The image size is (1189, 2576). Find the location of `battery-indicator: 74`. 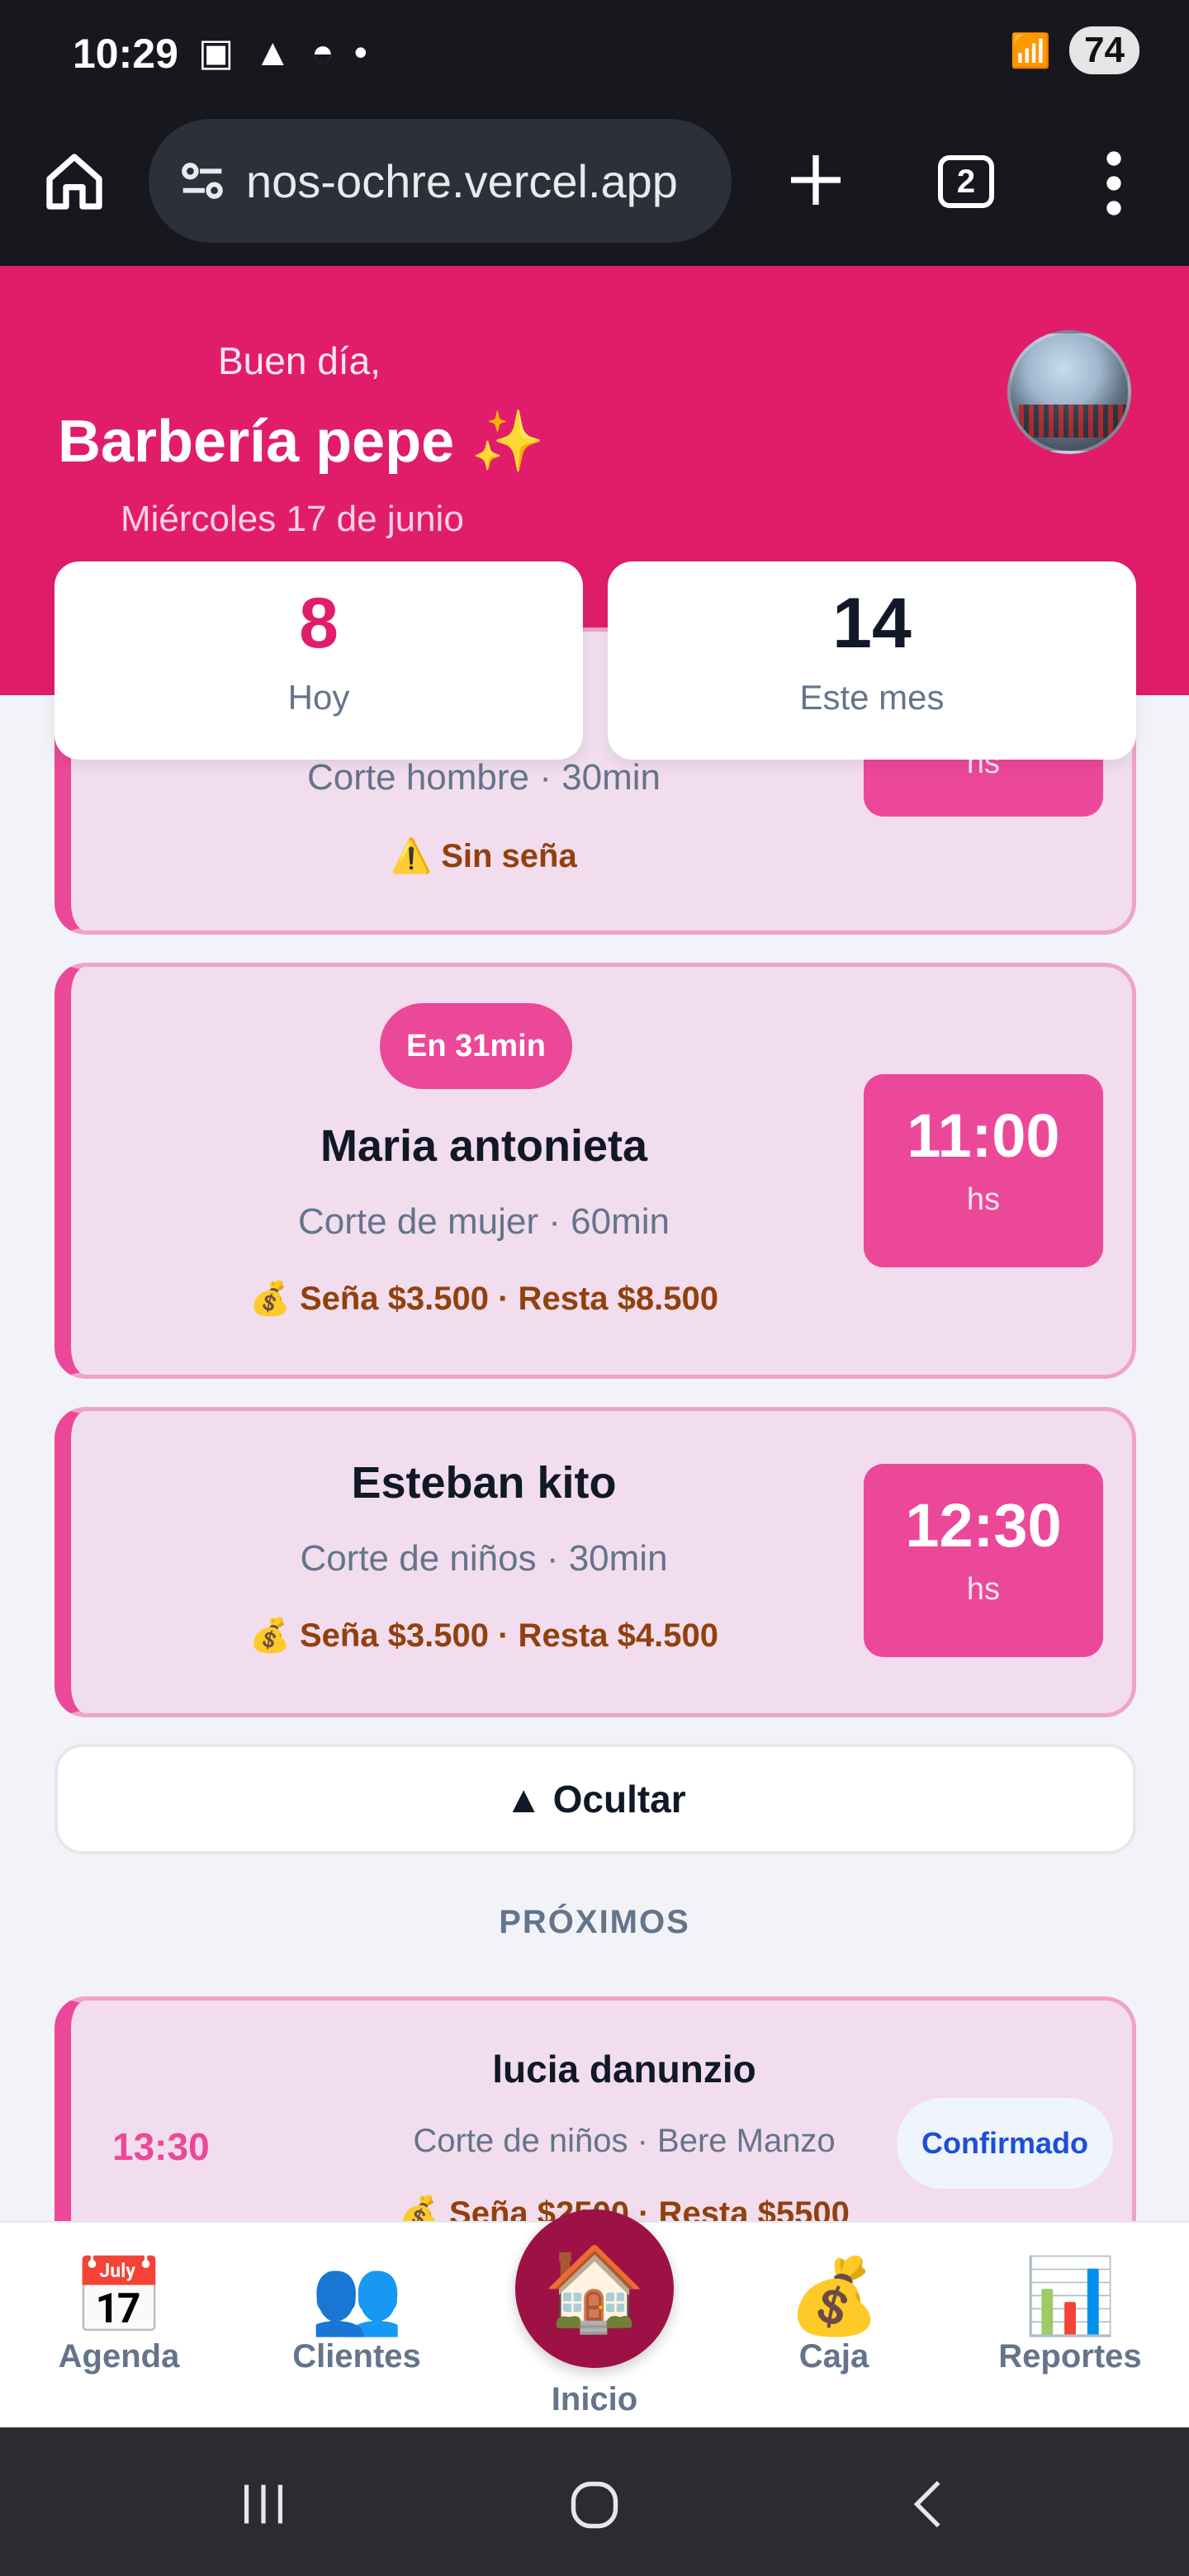

battery-indicator: 74 is located at coordinates (1104, 50).